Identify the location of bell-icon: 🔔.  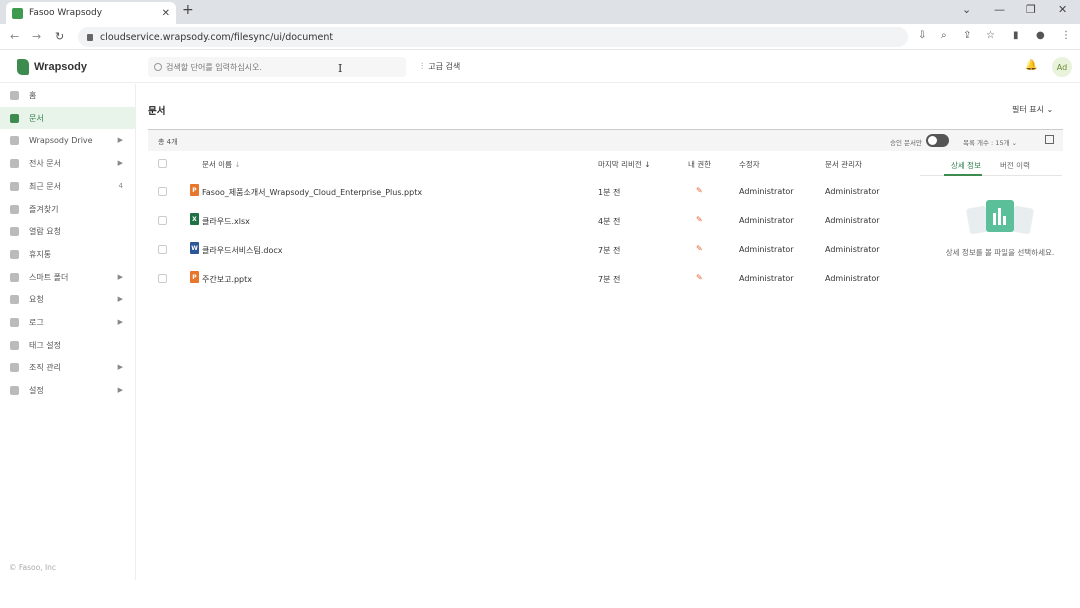
(1031, 65).